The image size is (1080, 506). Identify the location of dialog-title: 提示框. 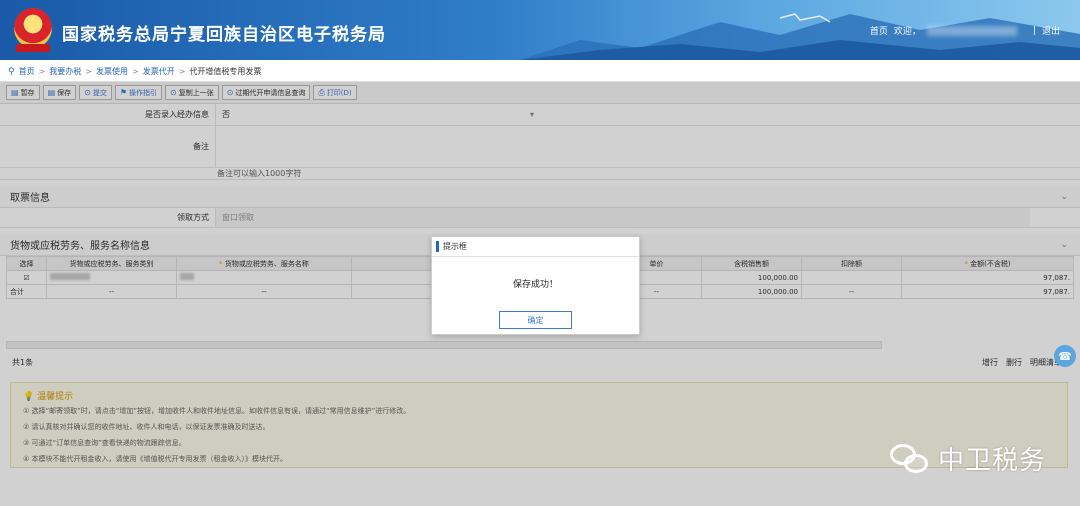
(455, 246).